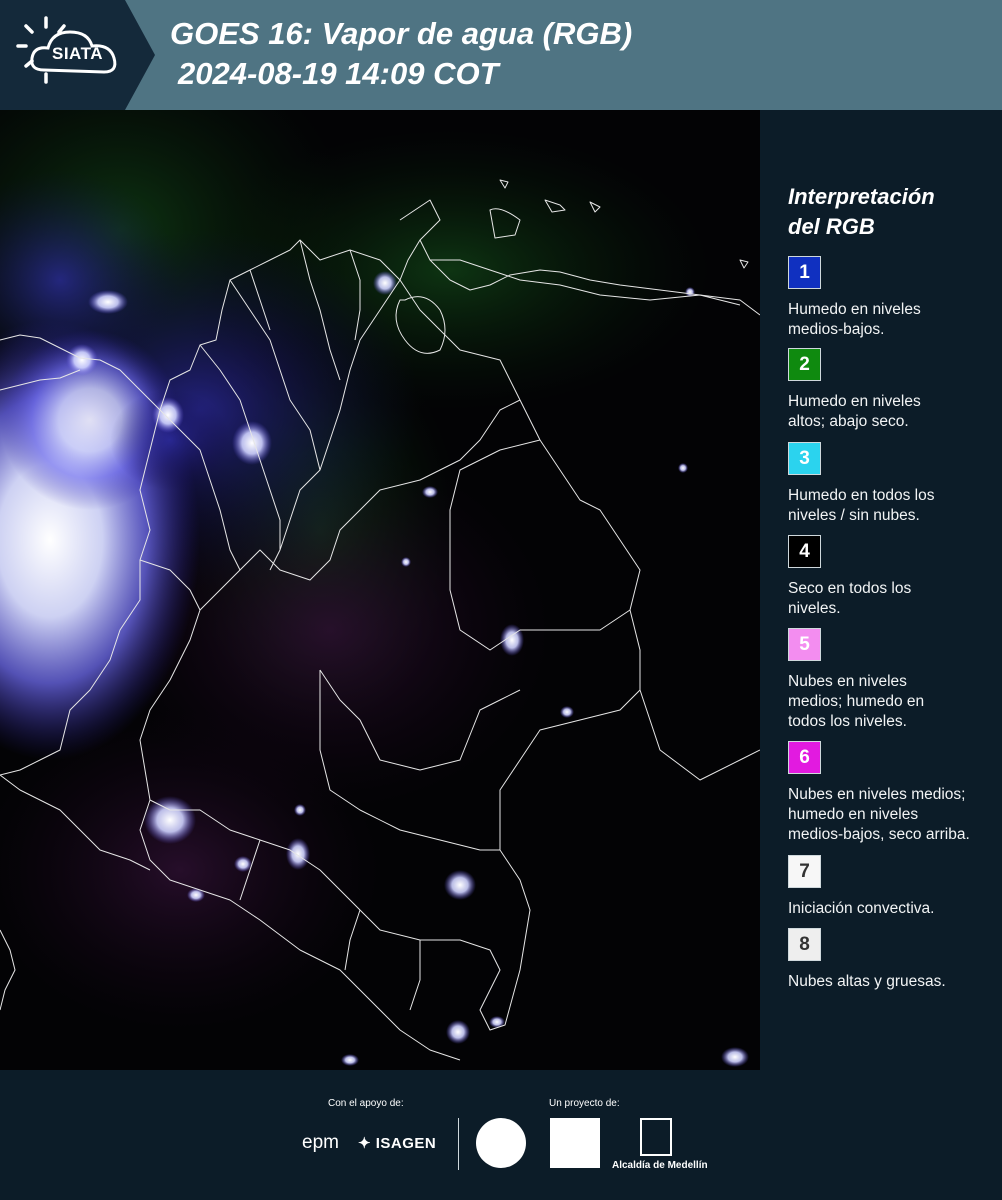  What do you see at coordinates (893, 577) in the screenshot?
I see `legend-item-4: 4 Seco en todos los niveles.` at bounding box center [893, 577].